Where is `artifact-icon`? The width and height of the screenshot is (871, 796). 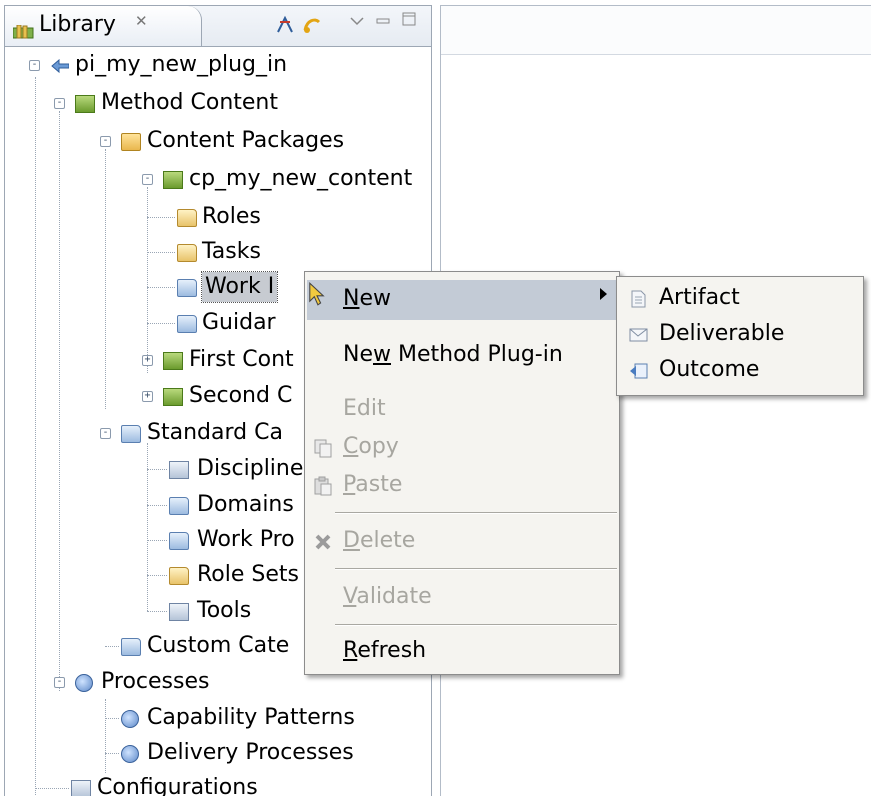
artifact-icon is located at coordinates (638, 298).